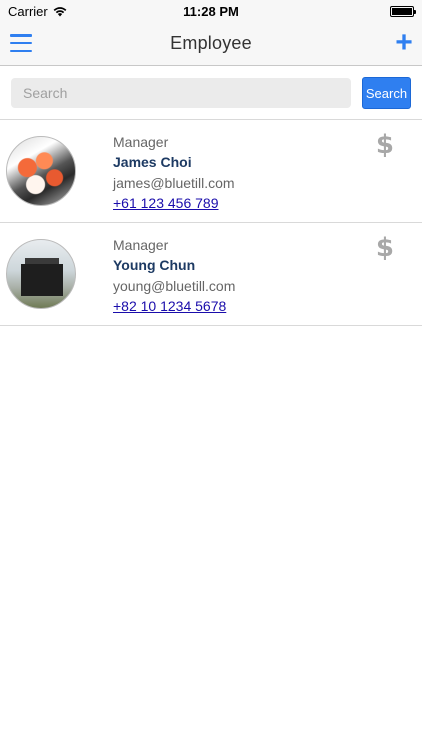 Image resolution: width=422 pixels, height=750 pixels. What do you see at coordinates (174, 183) in the screenshot?
I see `employee-email: james@bluetill.com` at bounding box center [174, 183].